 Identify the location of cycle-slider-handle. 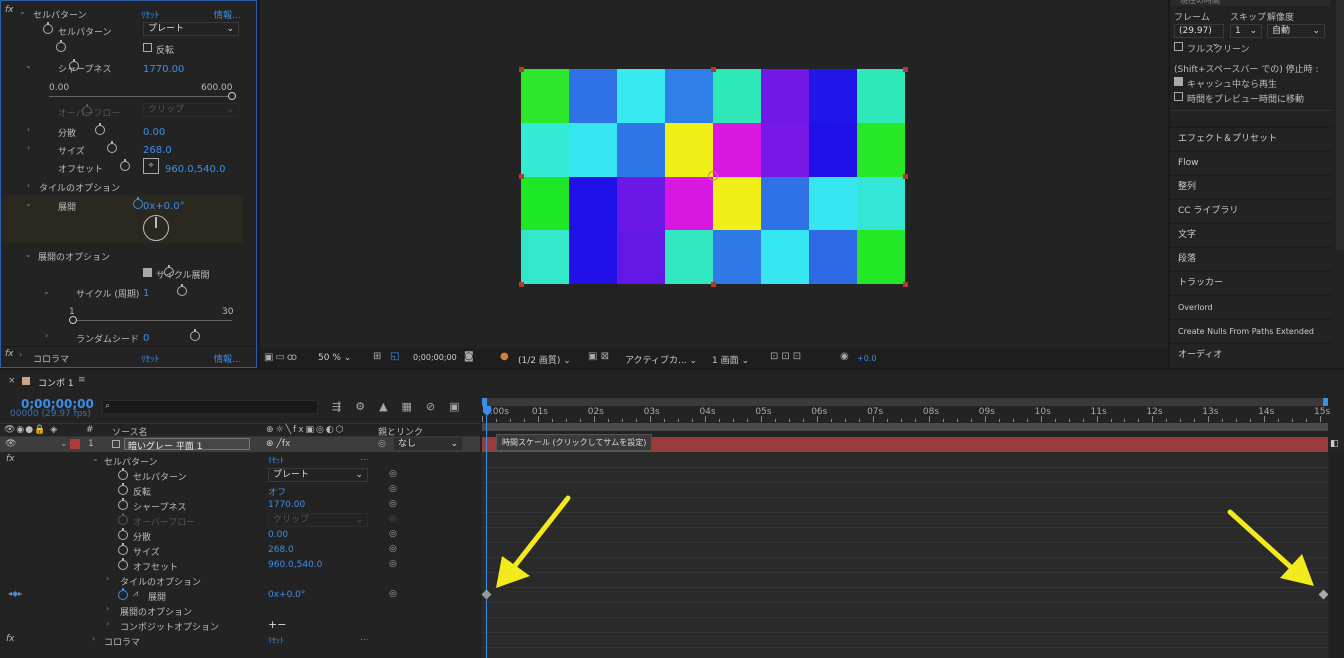
(73, 320).